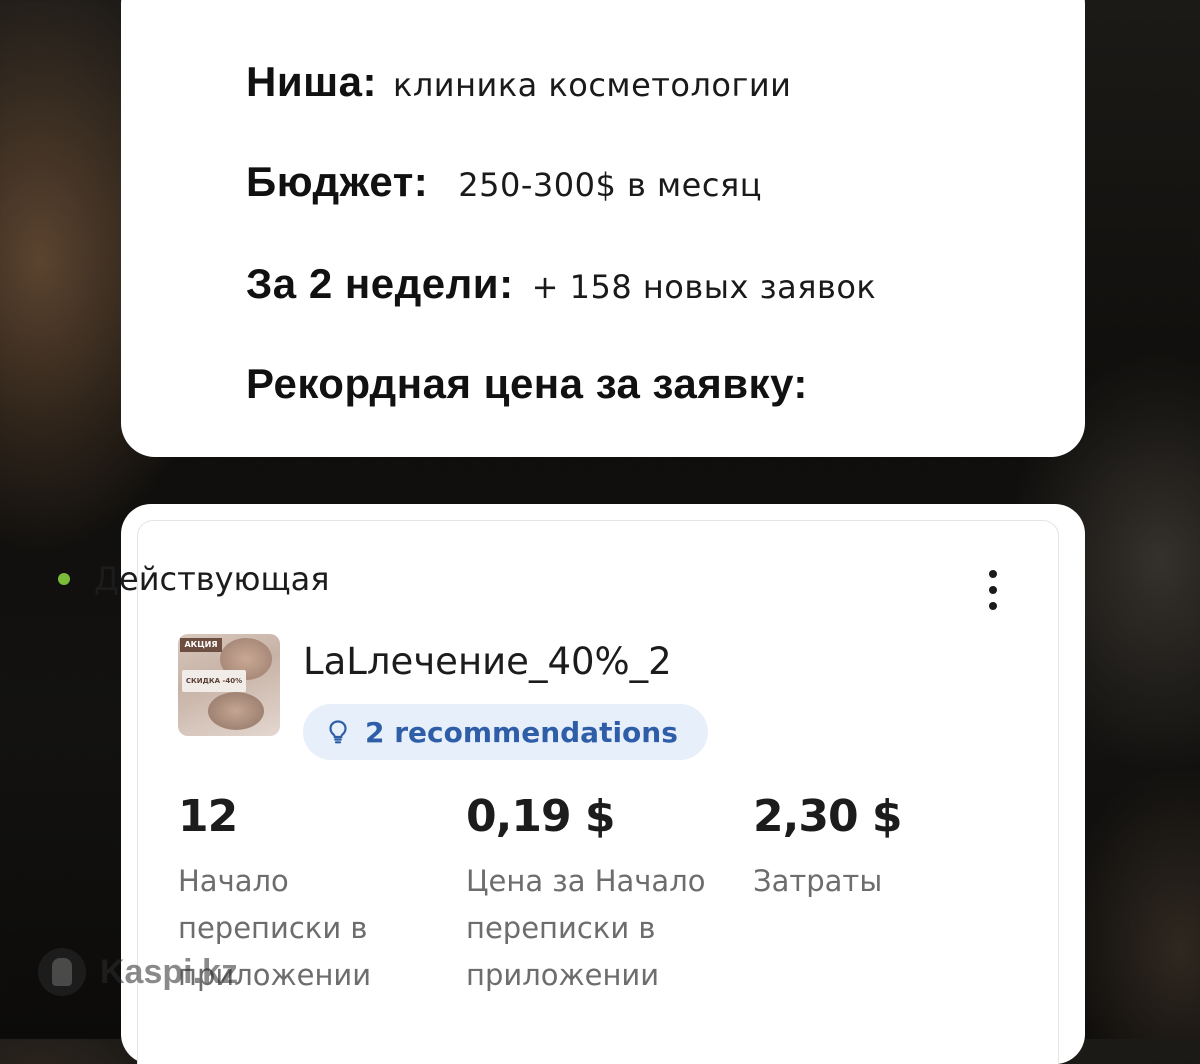 The image size is (1200, 1064). Describe the element at coordinates (993, 590) in the screenshot. I see `more-options-button` at that location.